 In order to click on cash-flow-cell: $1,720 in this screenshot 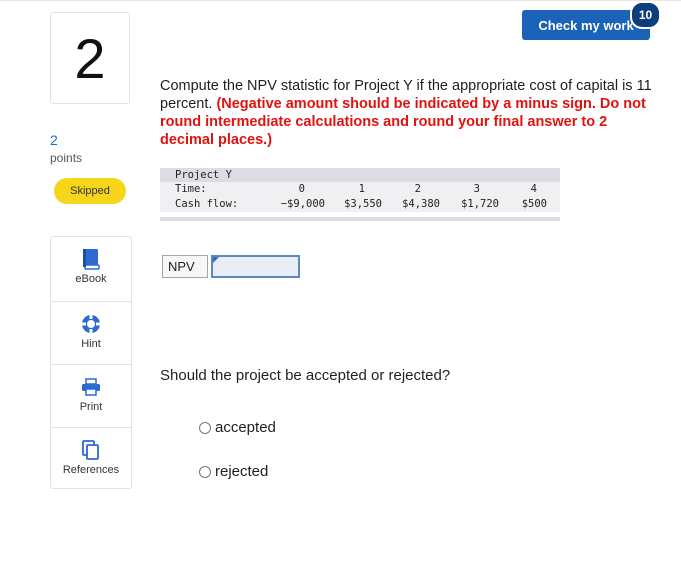, I will do `click(480, 204)`.